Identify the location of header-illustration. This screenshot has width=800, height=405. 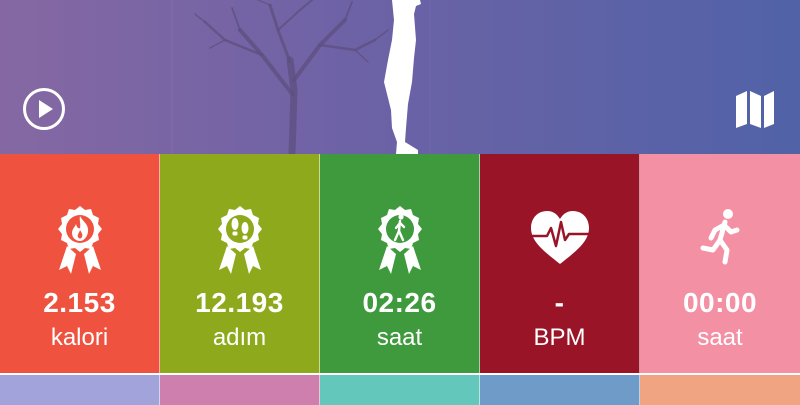
(301, 77).